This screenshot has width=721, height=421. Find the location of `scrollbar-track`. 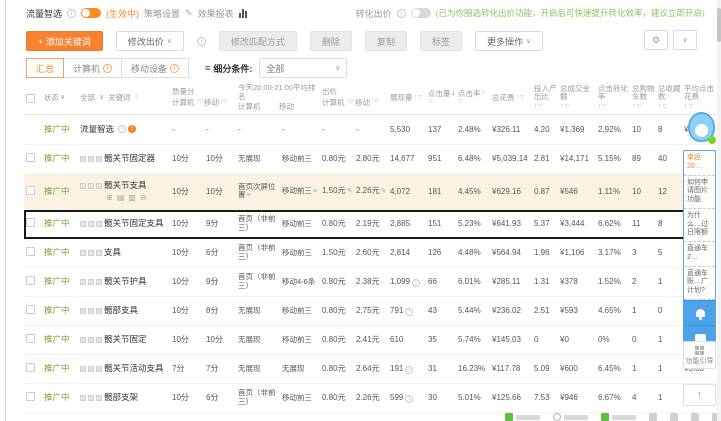

scrollbar-track is located at coordinates (719, 210).